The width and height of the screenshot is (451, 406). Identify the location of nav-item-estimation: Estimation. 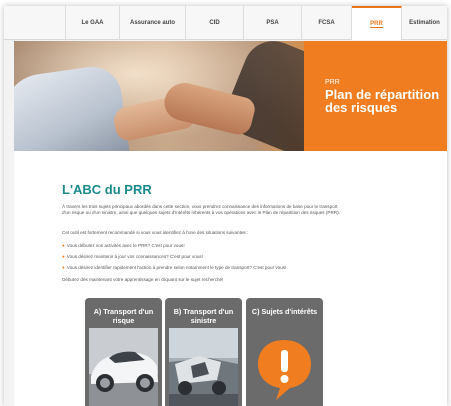
(424, 23).